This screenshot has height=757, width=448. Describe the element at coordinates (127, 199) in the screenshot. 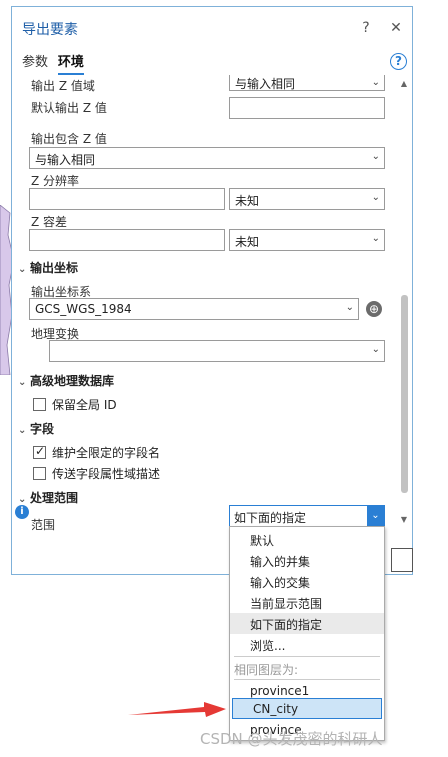

I see `z-resolution-input` at that location.